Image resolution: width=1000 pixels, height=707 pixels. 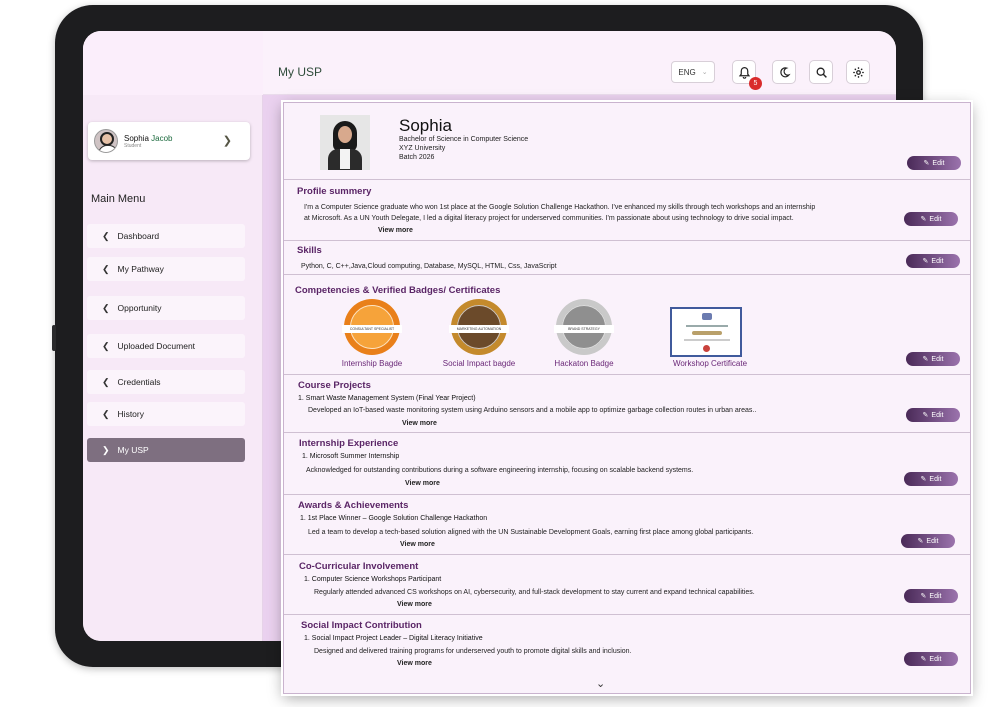 I want to click on moon-icon, so click(x=785, y=71).